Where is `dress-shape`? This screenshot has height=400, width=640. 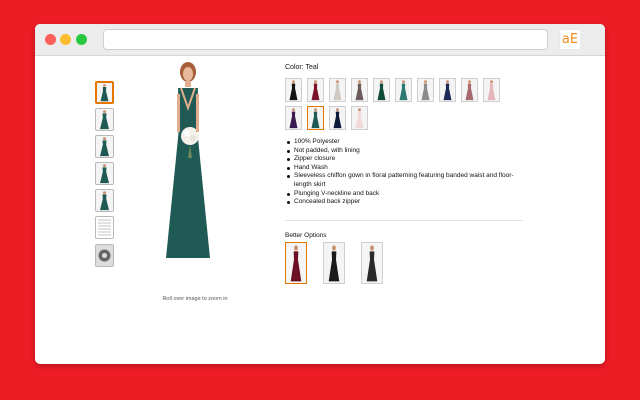 dress-shape is located at coordinates (188, 173).